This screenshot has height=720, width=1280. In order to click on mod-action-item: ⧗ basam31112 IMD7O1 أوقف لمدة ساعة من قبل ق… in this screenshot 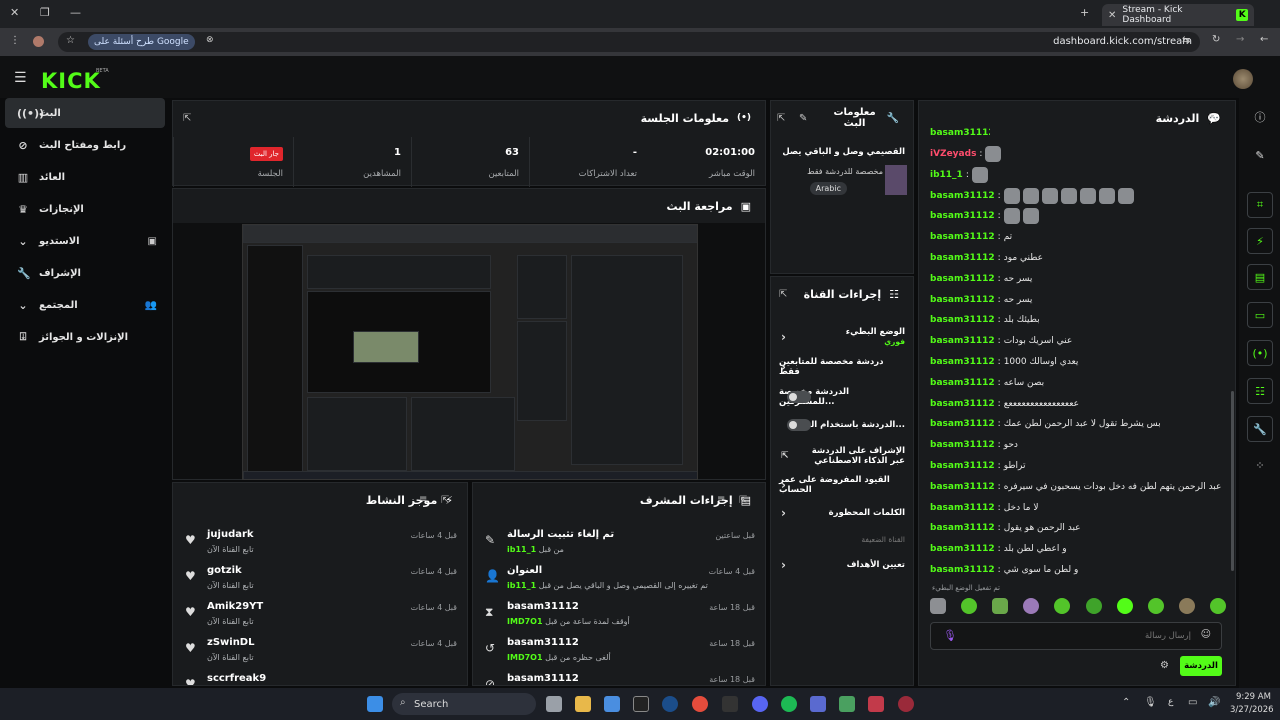, I will do `click(619, 613)`.